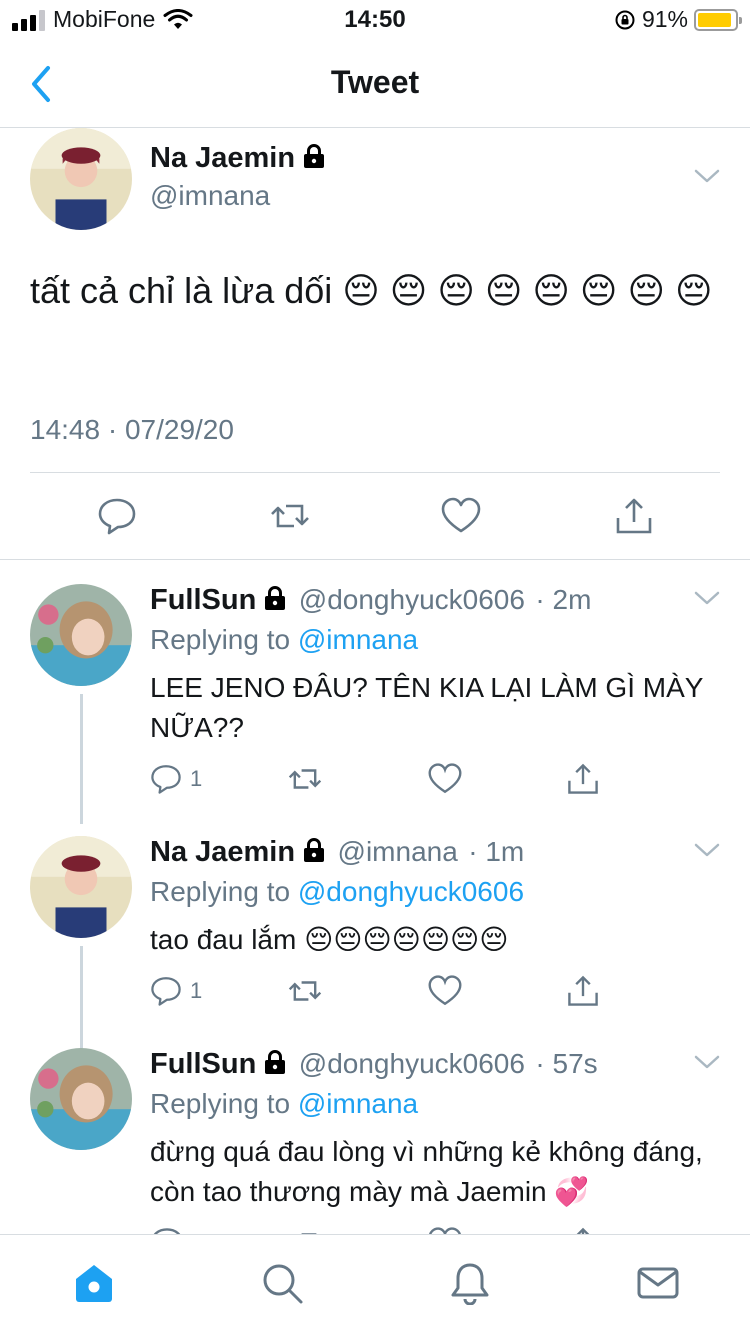 This screenshot has height=1334, width=750. I want to click on tweet-text: tất cả chỉ là lừa dối 😔 😔 😔 😔 😔 😔 😔 😔, so click(371, 290).